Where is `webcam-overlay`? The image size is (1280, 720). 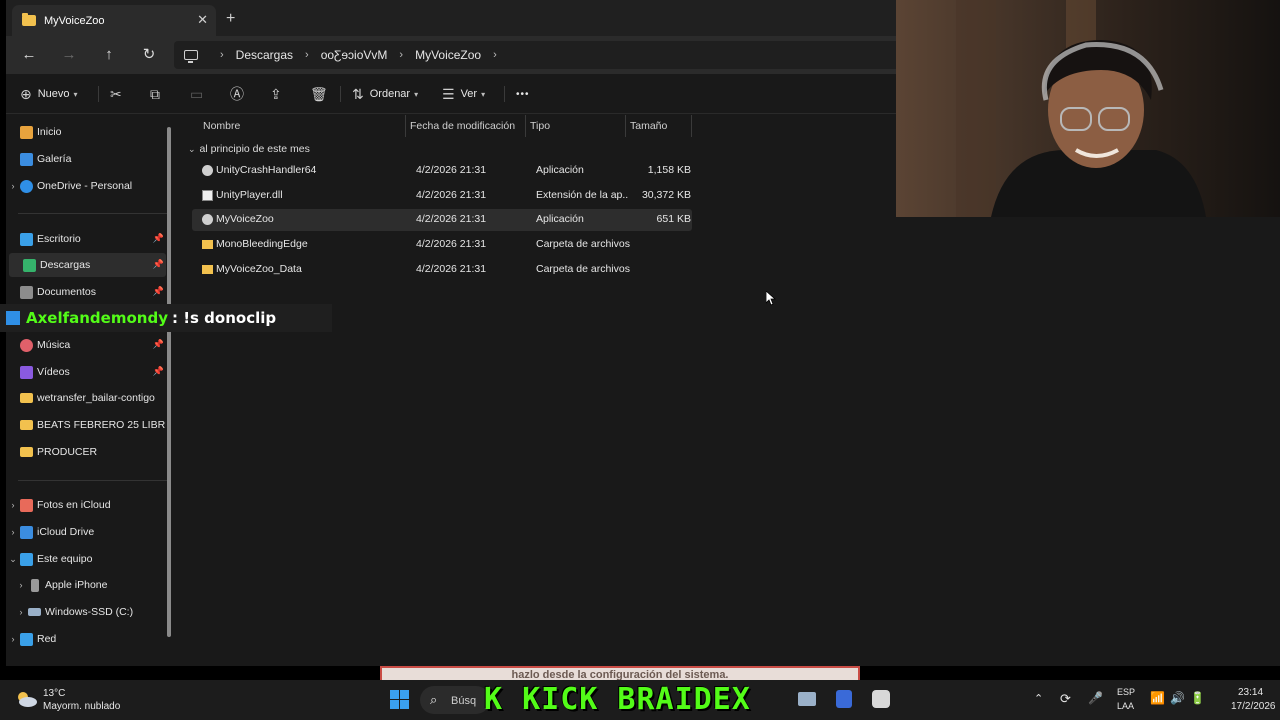
webcam-overlay is located at coordinates (1088, 108).